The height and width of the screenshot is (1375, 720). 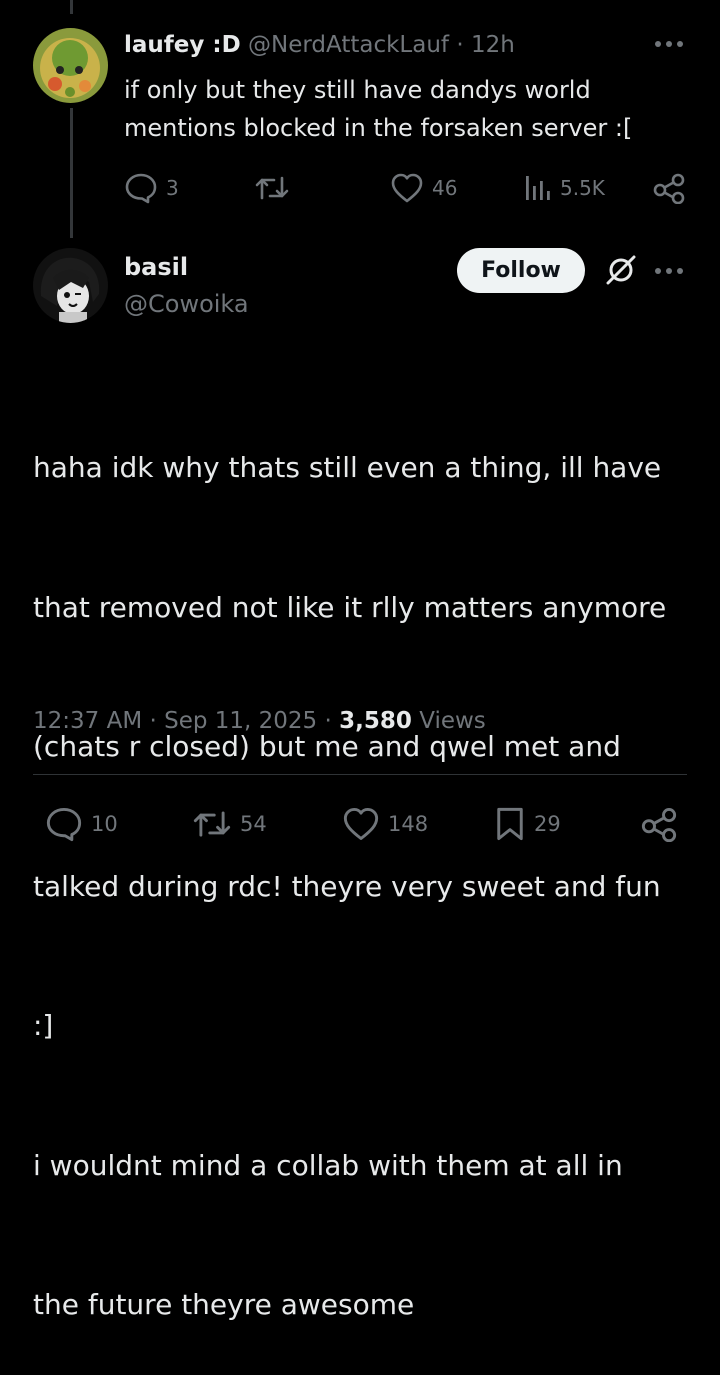 What do you see at coordinates (156, 267) in the screenshot?
I see `display-name: basil` at bounding box center [156, 267].